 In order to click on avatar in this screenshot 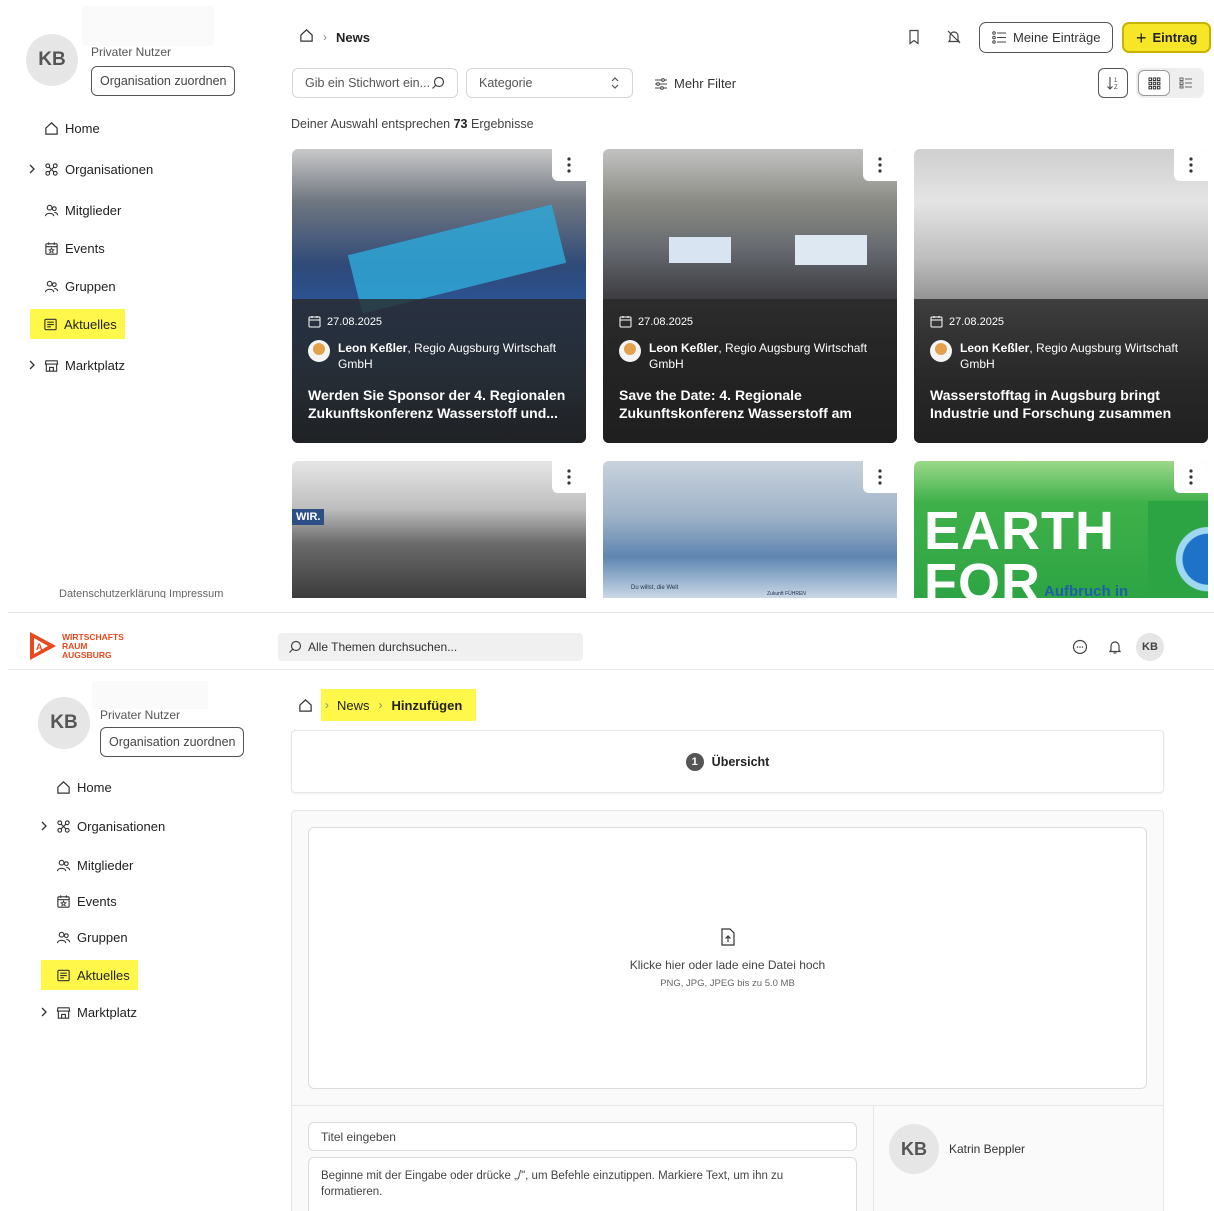, I will do `click(630, 351)`.